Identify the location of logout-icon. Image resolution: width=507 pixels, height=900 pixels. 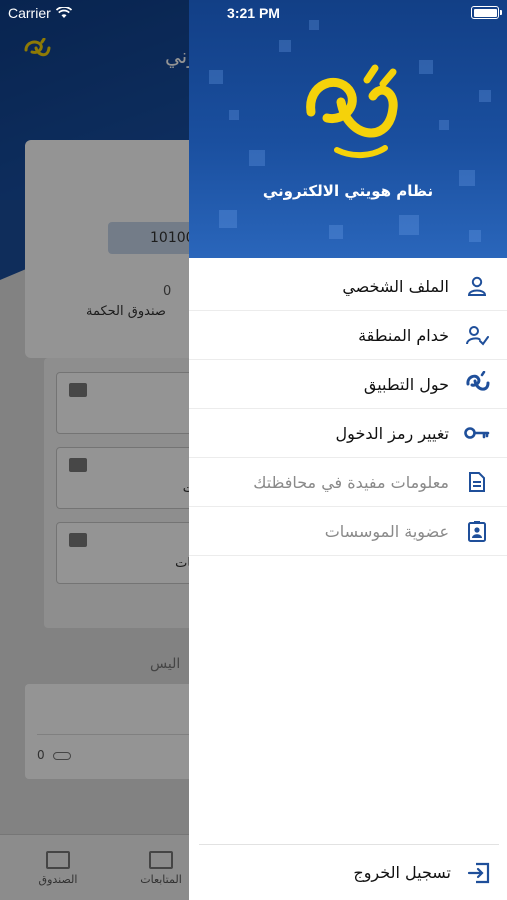
(479, 873).